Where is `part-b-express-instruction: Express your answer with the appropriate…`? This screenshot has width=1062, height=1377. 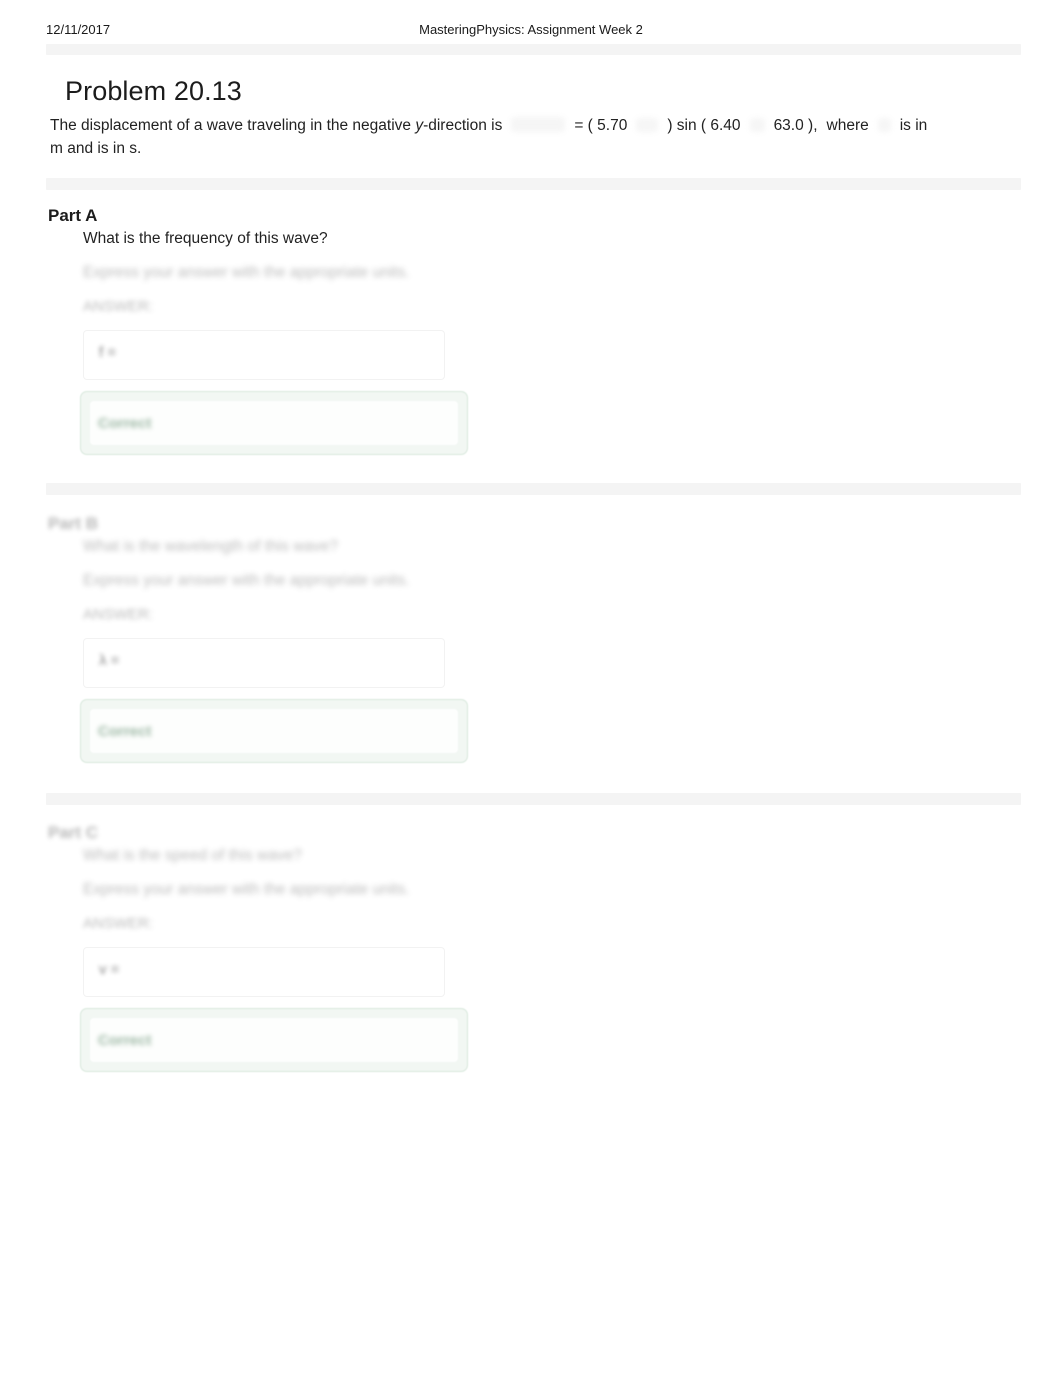
part-b-express-instruction: Express your answer with the appropriate… is located at coordinates (246, 580).